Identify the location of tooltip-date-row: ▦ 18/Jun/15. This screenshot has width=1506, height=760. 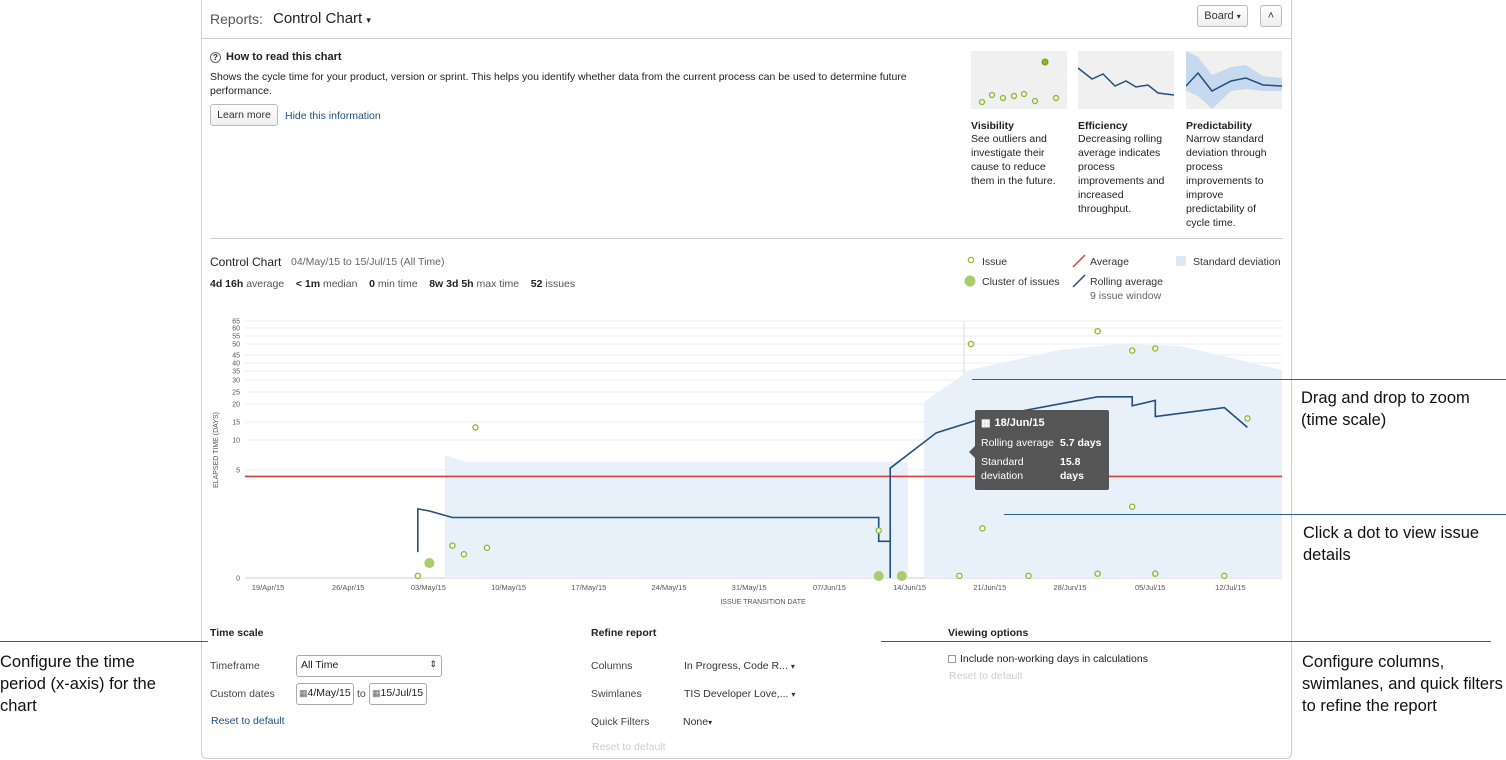
(1013, 423).